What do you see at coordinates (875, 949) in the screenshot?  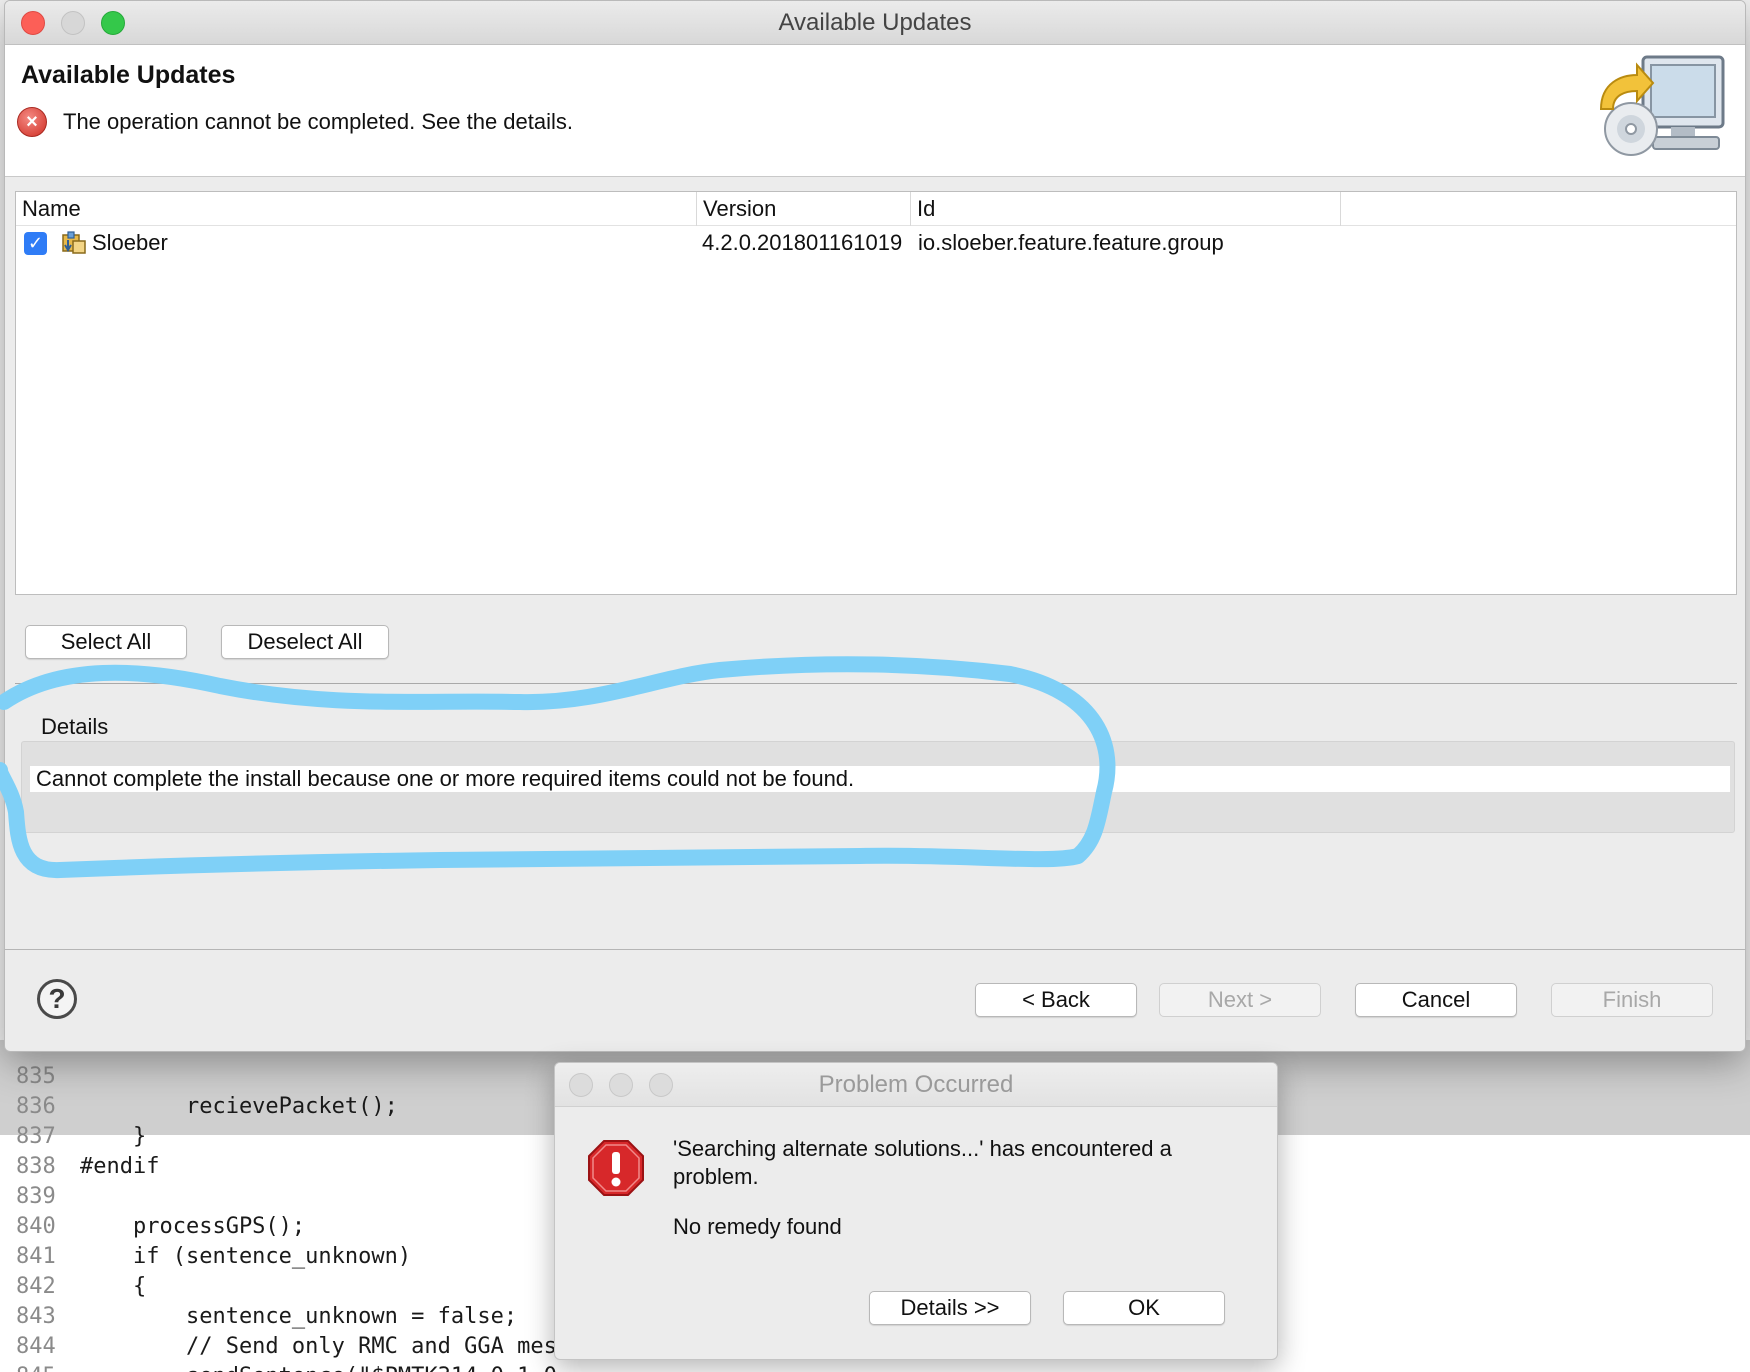 I see `footer-divider` at bounding box center [875, 949].